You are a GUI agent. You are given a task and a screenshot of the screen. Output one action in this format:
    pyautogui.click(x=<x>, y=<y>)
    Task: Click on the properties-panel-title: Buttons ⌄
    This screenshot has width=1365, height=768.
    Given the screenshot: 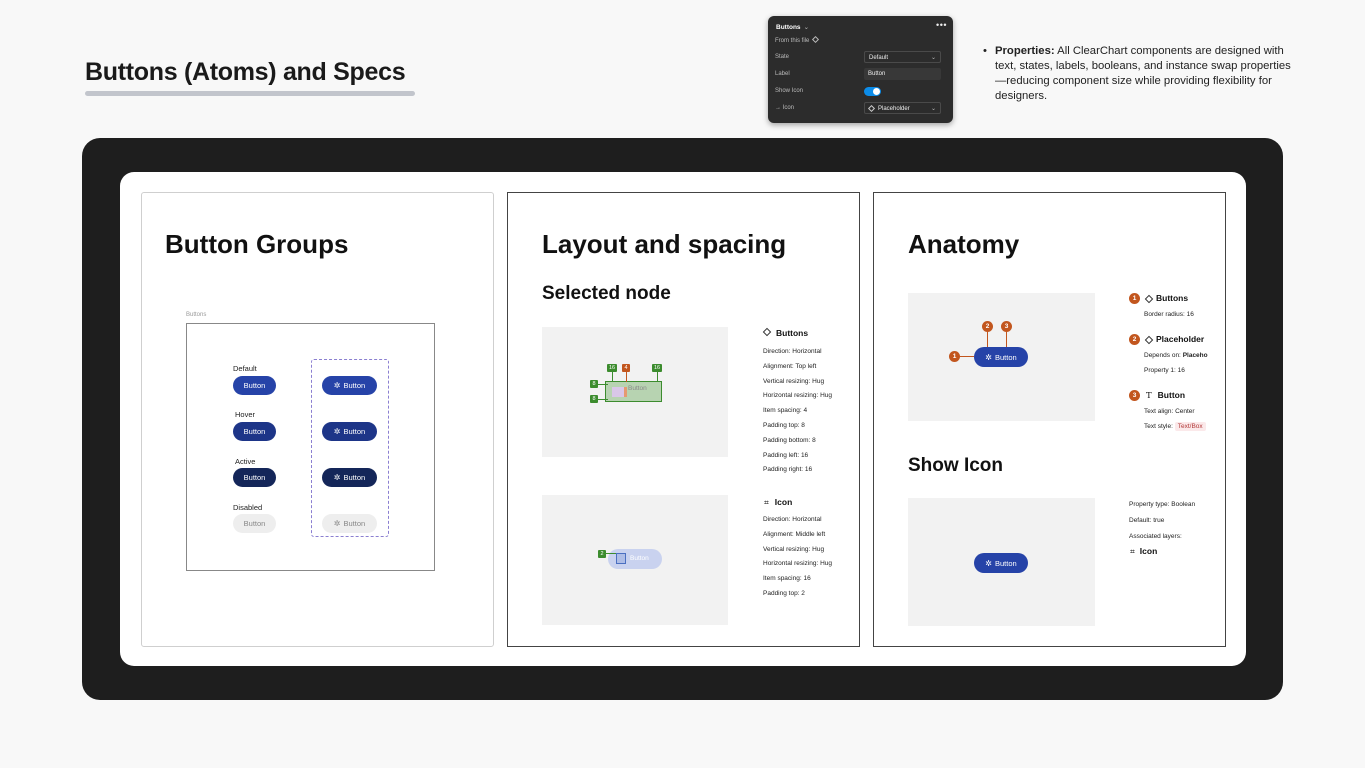 What is the action you would take?
    pyautogui.click(x=792, y=27)
    